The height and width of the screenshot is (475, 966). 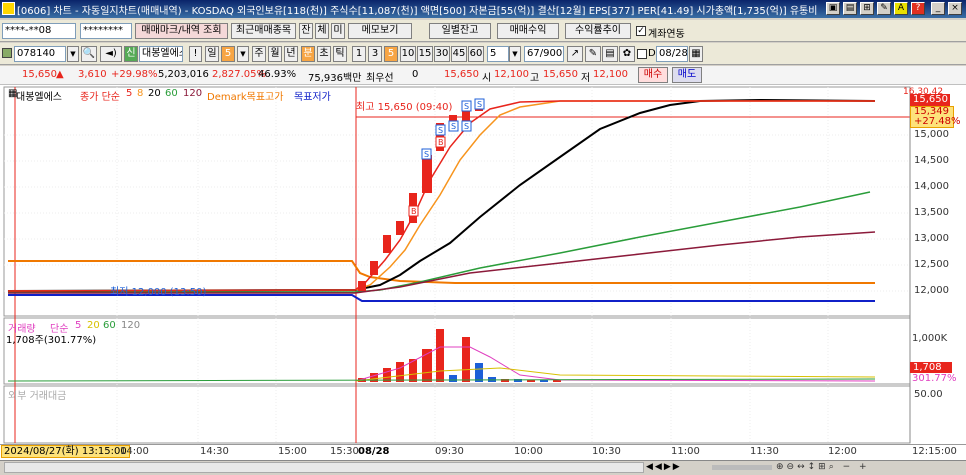 What do you see at coordinates (292, 451) in the screenshot?
I see `time-label: 15:00` at bounding box center [292, 451].